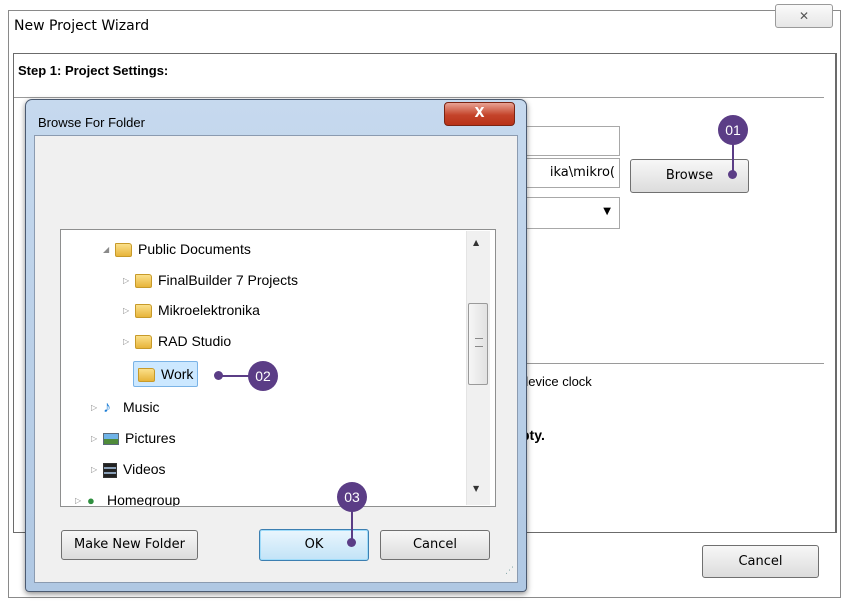  What do you see at coordinates (662, 363) in the screenshot?
I see `options-divider` at bounding box center [662, 363].